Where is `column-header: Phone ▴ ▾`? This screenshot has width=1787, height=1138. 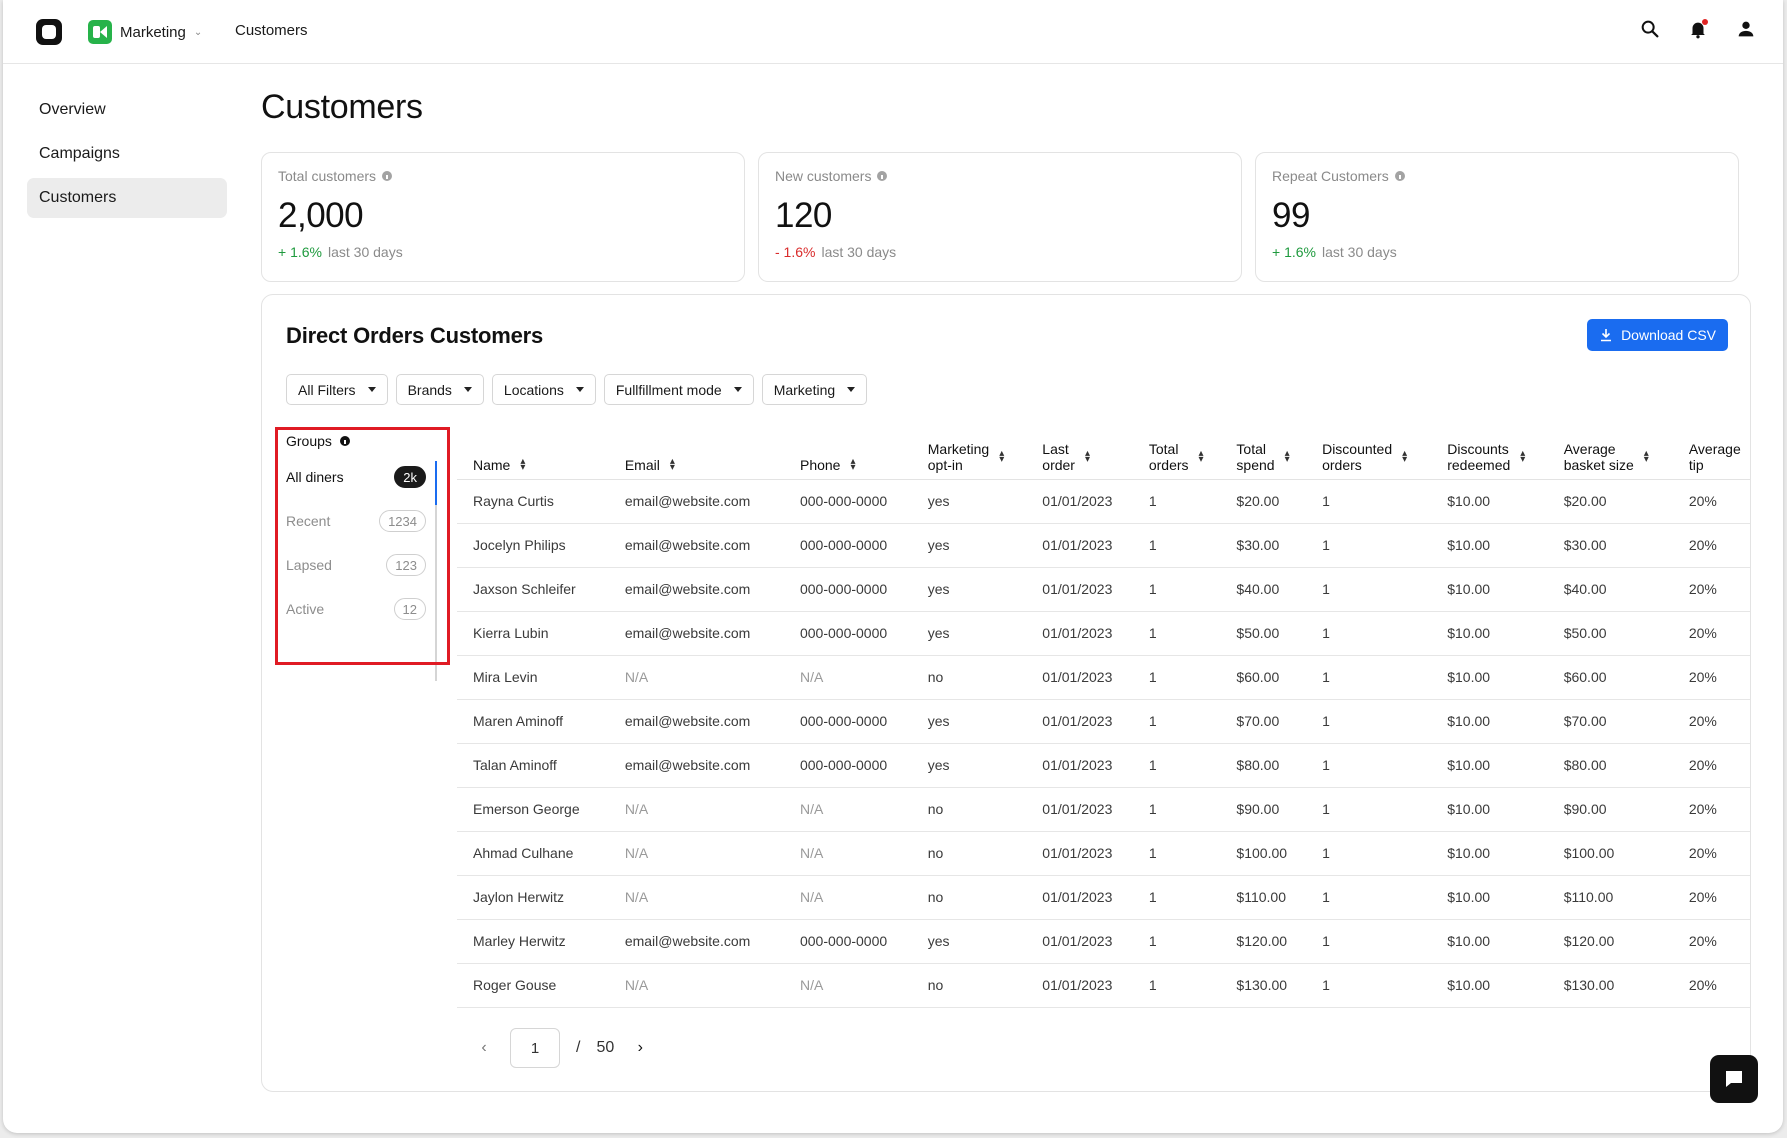 column-header: Phone ▴ ▾ is located at coordinates (847, 455).